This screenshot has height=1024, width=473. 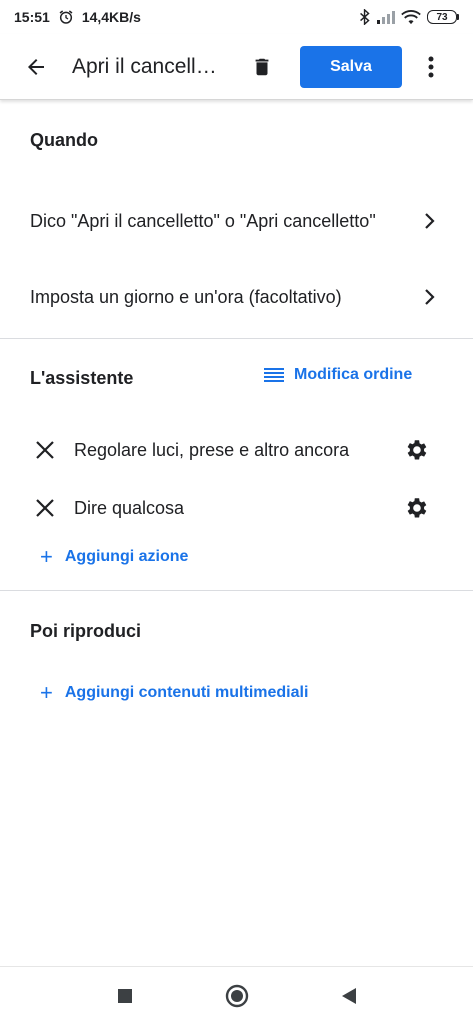 I want to click on page-title: Apri il cancelletto, so click(x=147, y=66).